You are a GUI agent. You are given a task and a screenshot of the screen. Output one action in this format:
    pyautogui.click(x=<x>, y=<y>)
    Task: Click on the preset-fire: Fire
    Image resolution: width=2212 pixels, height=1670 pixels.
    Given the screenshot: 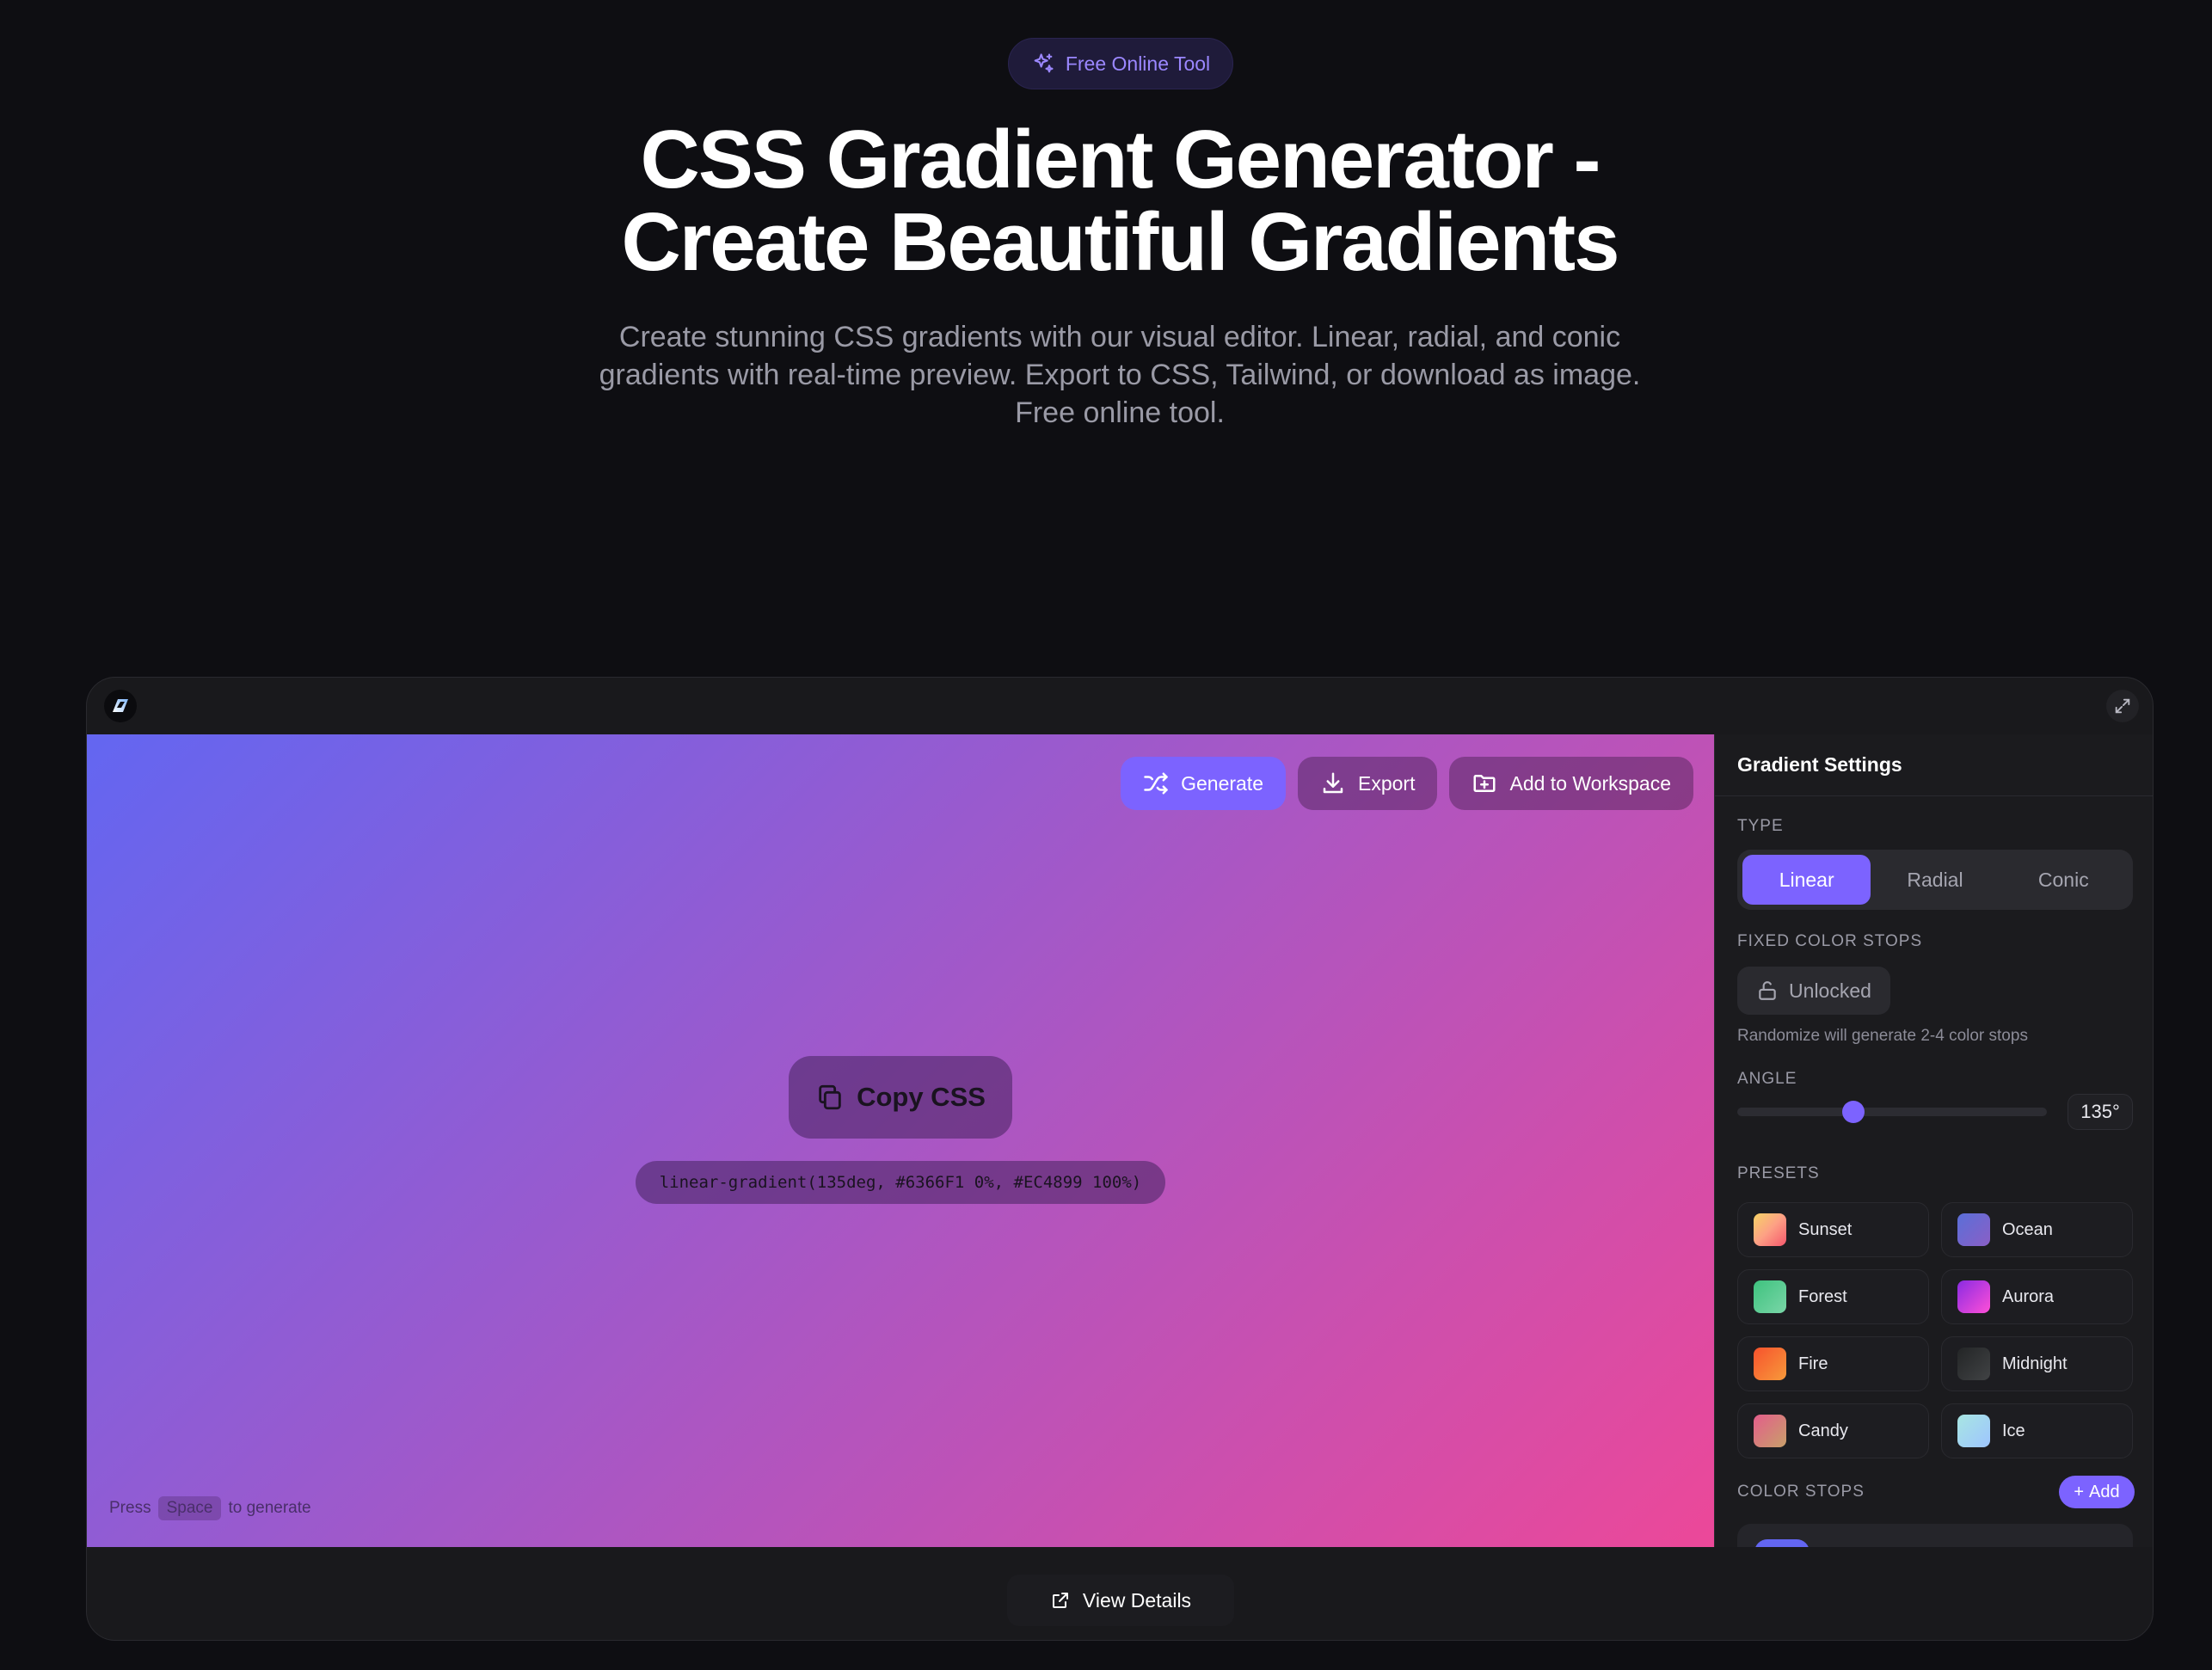 What is the action you would take?
    pyautogui.click(x=1833, y=1364)
    